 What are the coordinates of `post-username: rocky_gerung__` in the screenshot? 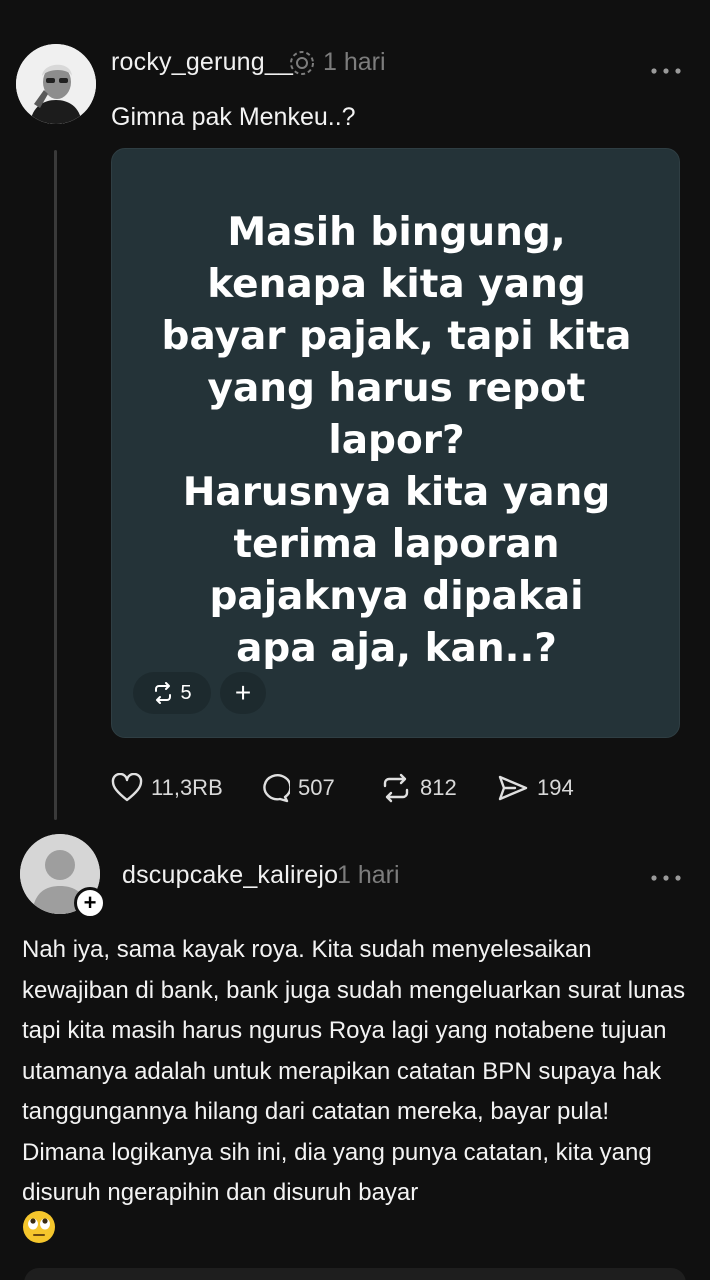 It's located at (202, 62).